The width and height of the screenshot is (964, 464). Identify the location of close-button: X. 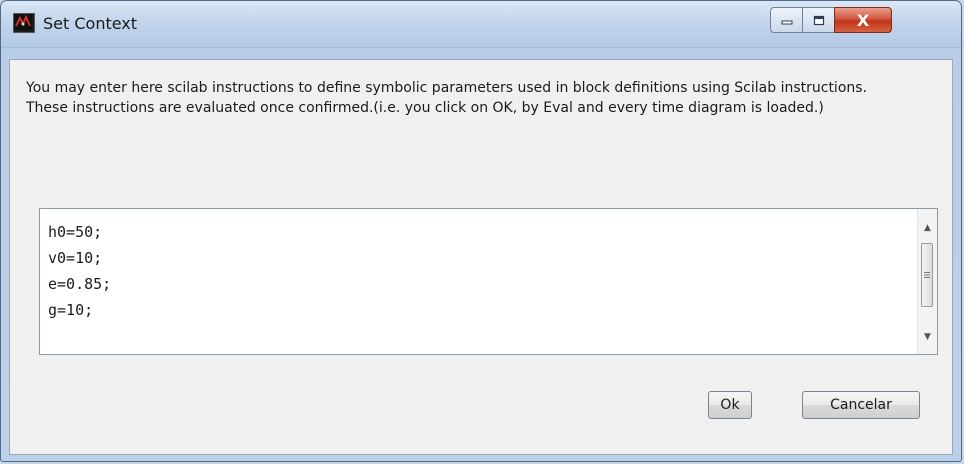
(863, 20).